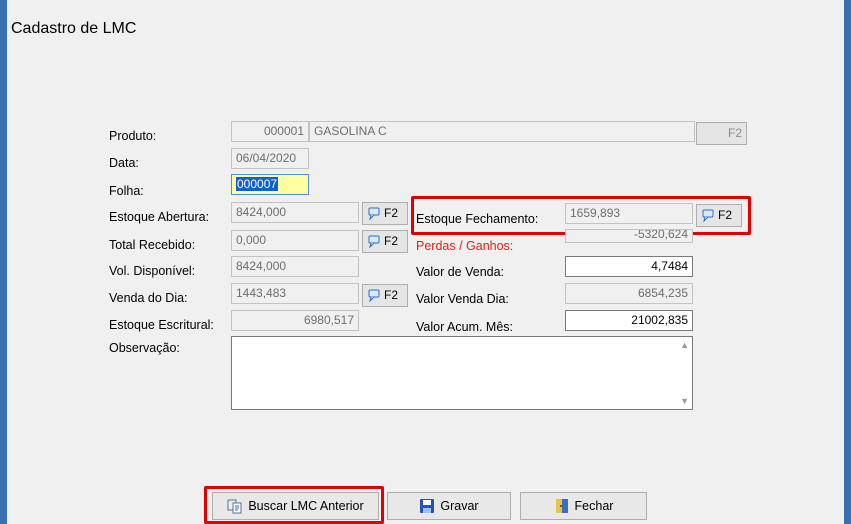 The width and height of the screenshot is (851, 524). What do you see at coordinates (159, 217) in the screenshot?
I see `estoque-abertura-label: Estoque Abertura:` at bounding box center [159, 217].